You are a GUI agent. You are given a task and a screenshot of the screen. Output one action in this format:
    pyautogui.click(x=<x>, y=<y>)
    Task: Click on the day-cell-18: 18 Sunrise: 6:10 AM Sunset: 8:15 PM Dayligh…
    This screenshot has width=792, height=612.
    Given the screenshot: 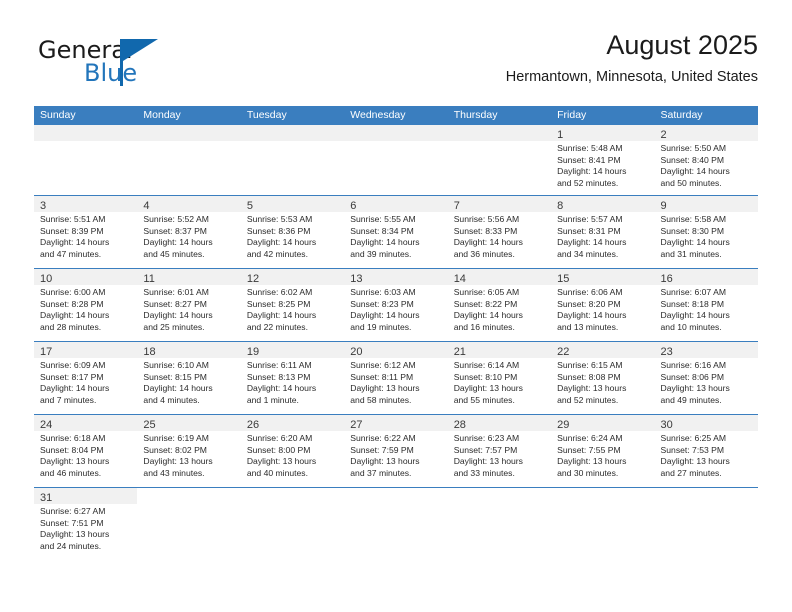 What is the action you would take?
    pyautogui.click(x=189, y=378)
    